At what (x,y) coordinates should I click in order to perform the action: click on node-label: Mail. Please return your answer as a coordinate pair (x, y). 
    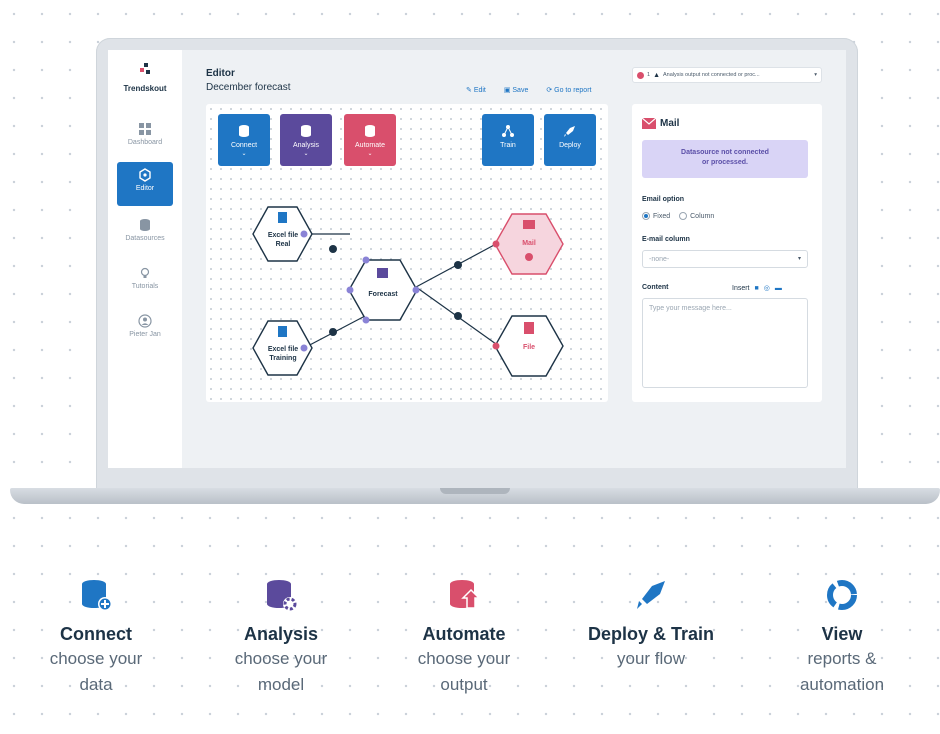
    Looking at the image, I should click on (529, 243).